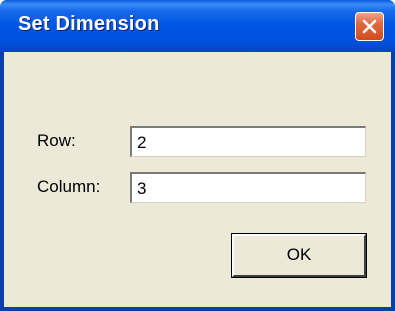  I want to click on ok-button: OK, so click(299, 255).